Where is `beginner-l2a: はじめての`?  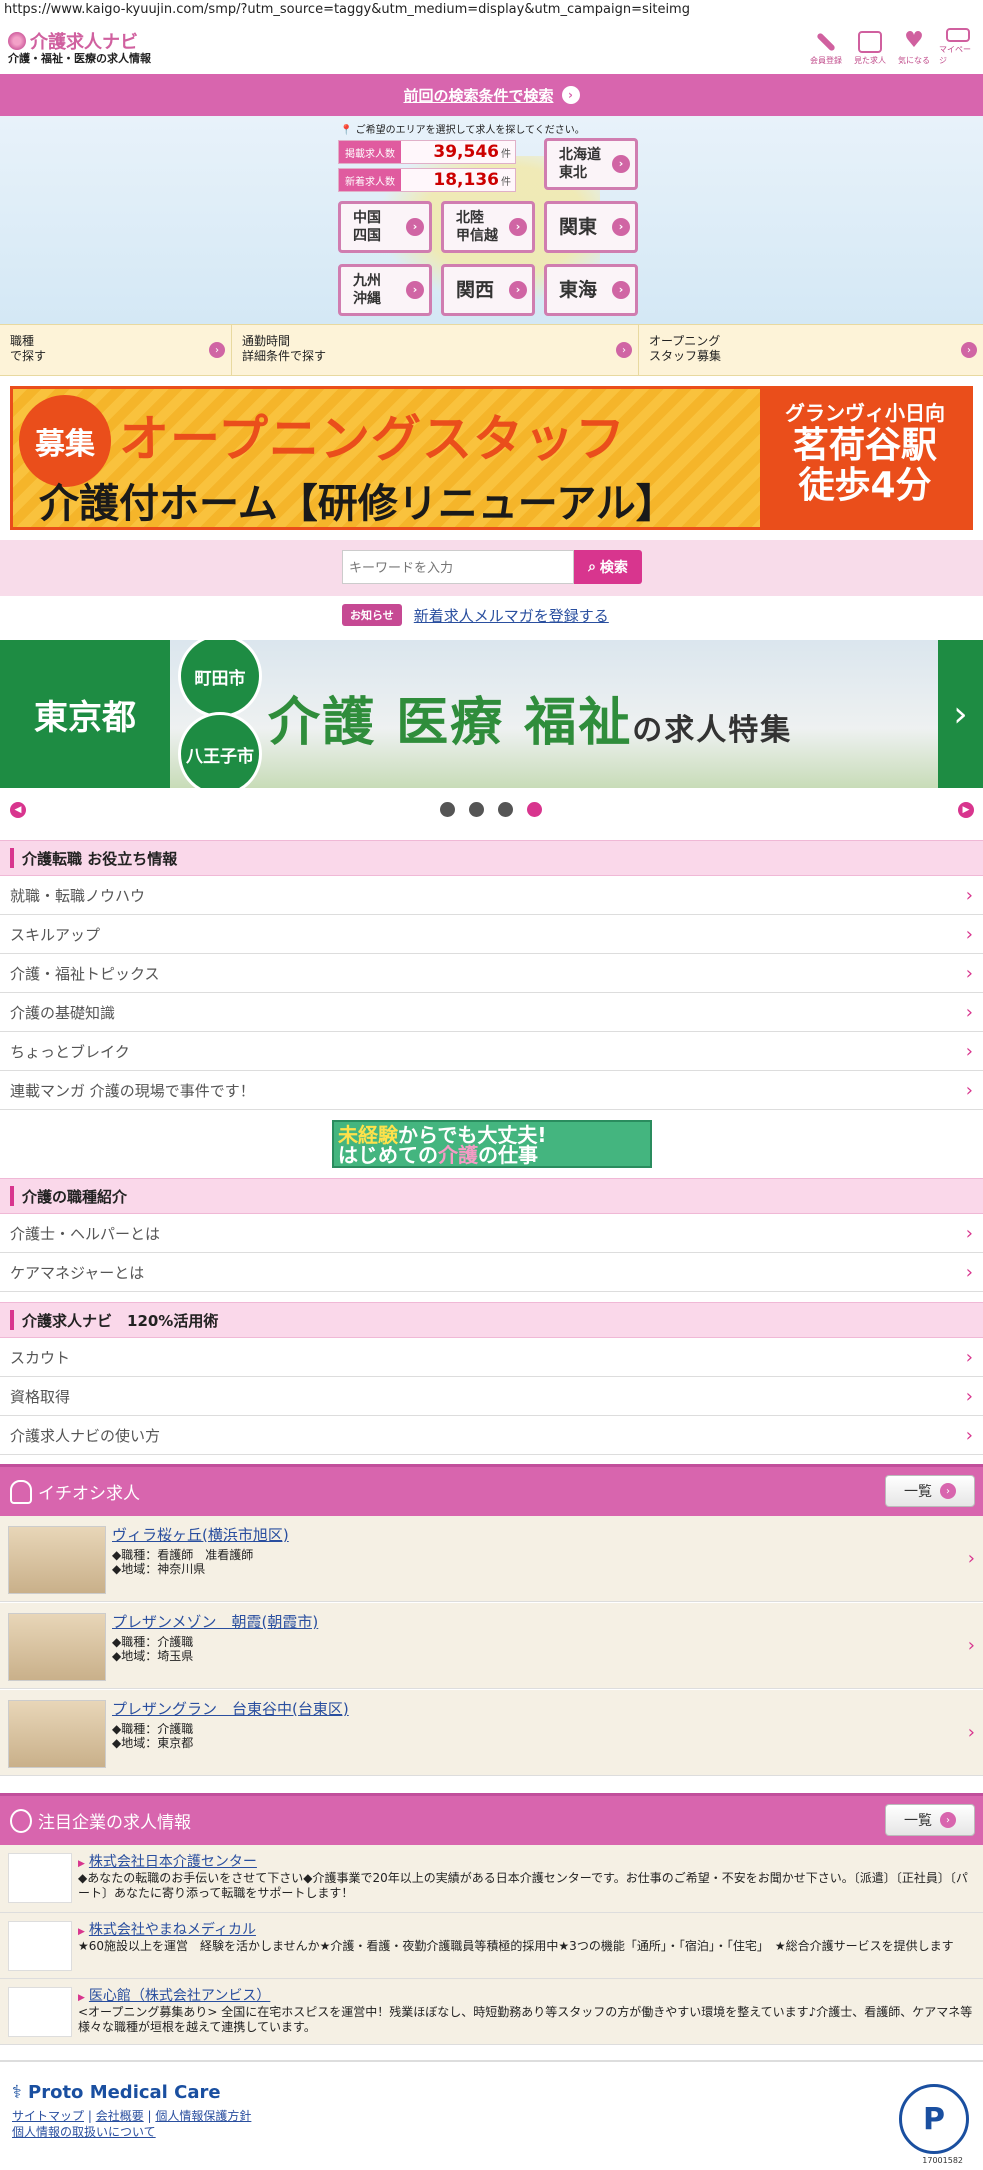
beginner-l2a: はじめての is located at coordinates (388, 1155).